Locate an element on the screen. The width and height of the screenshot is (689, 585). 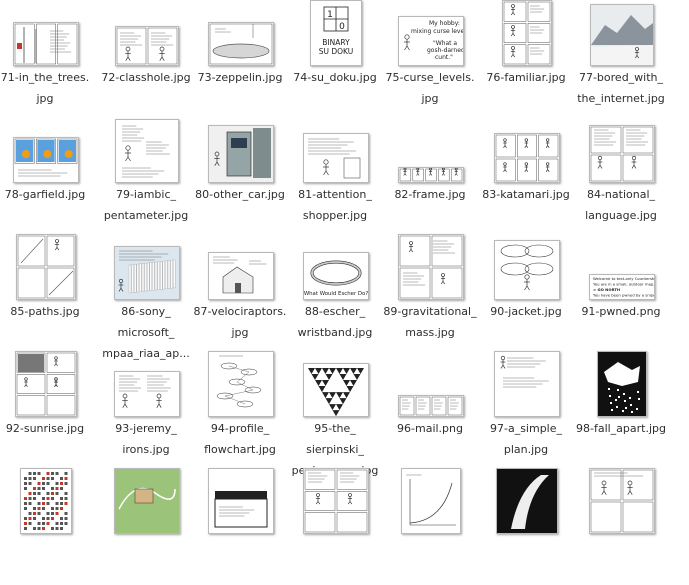
comic-thumbnail-katamari-icon is located at coordinates (527, 158).